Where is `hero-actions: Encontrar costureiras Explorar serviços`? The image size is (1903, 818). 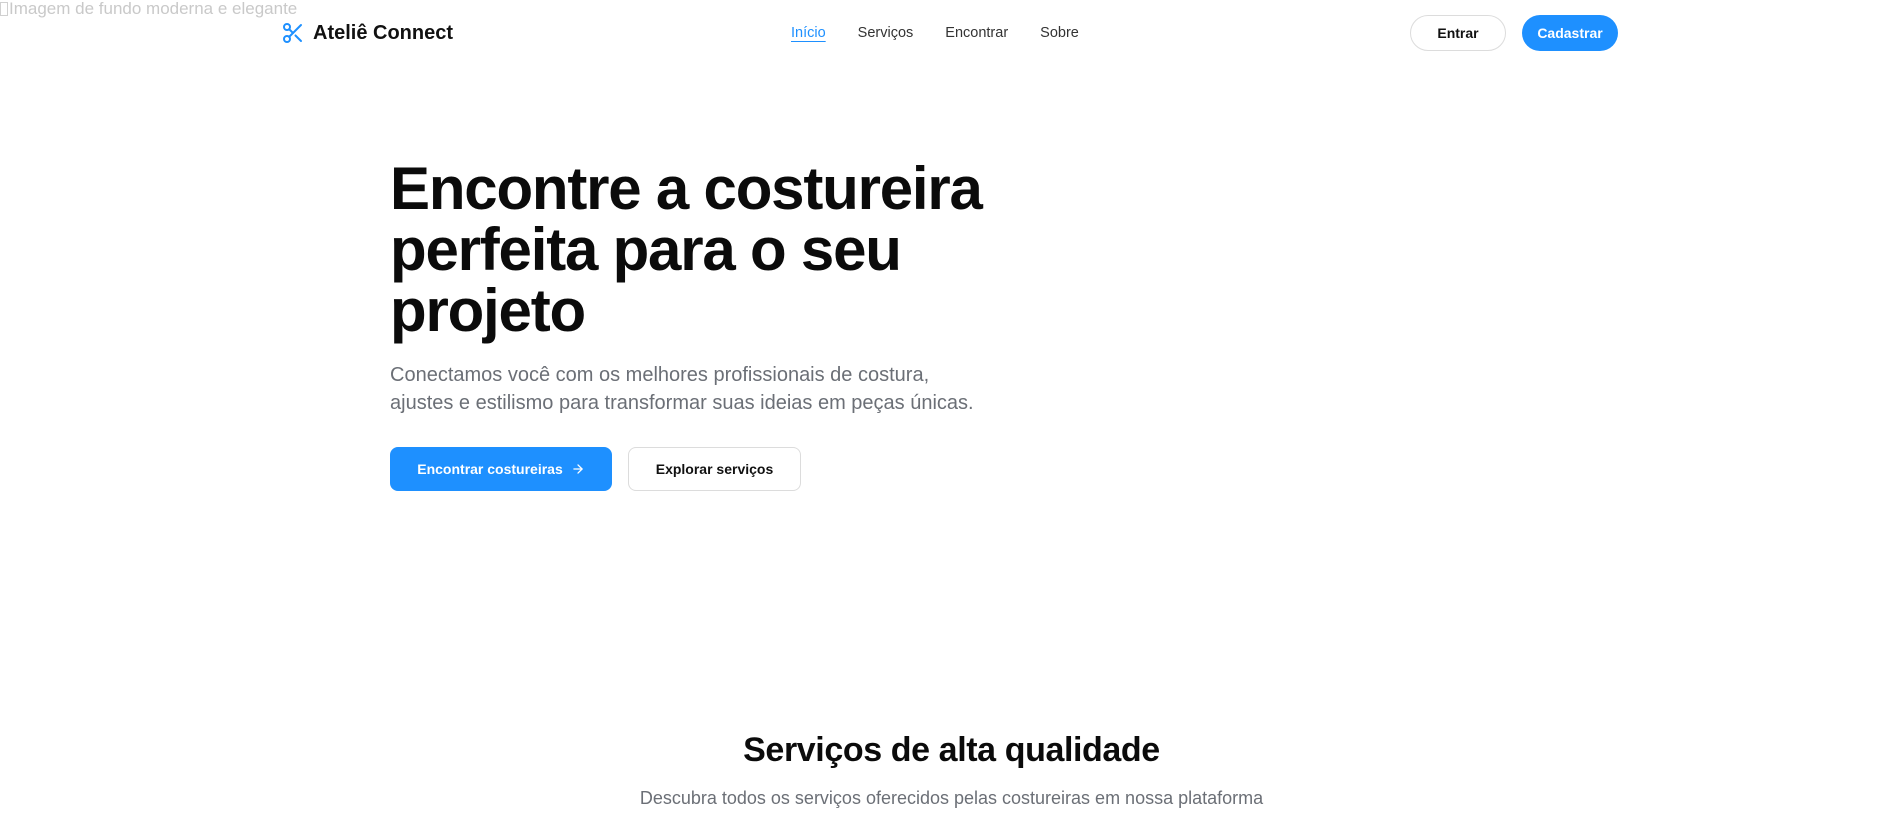
hero-actions: Encontrar costureiras Explorar serviços is located at coordinates (710, 469).